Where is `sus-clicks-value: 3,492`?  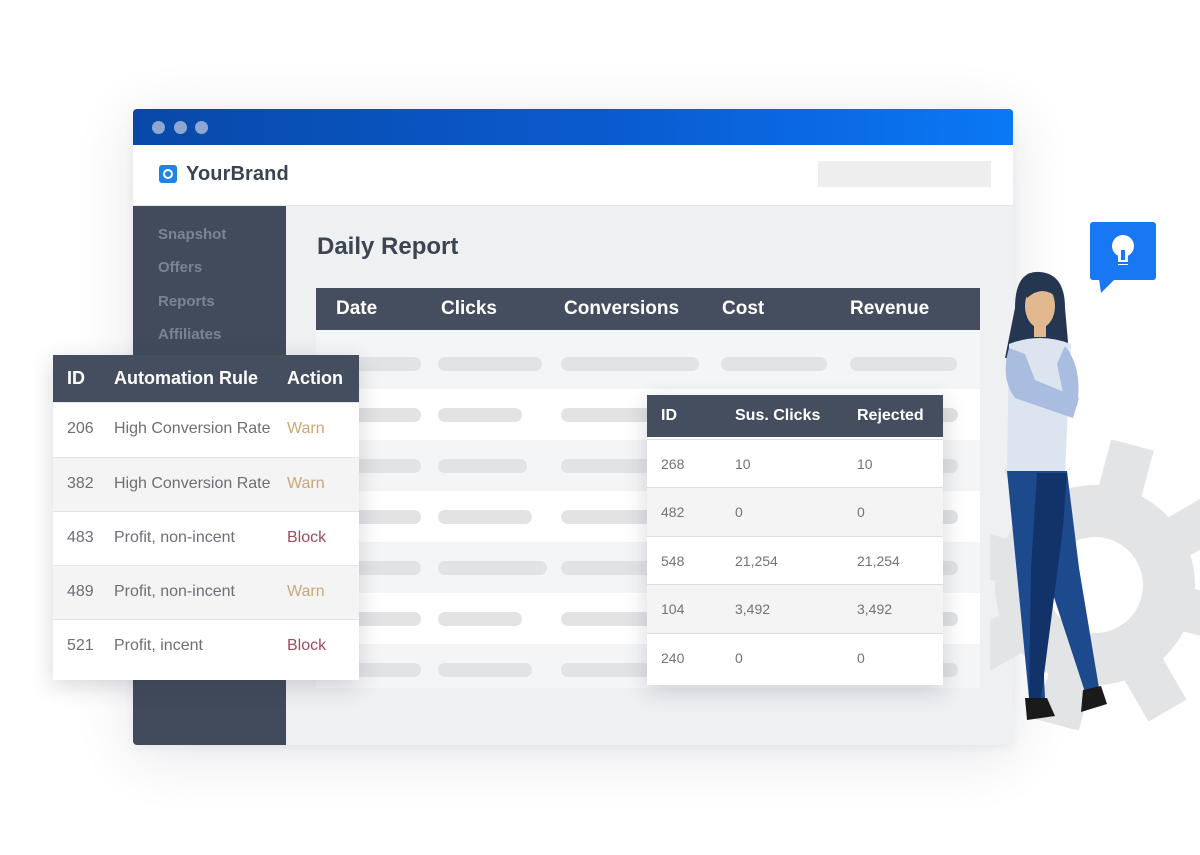 sus-clicks-value: 3,492 is located at coordinates (753, 609).